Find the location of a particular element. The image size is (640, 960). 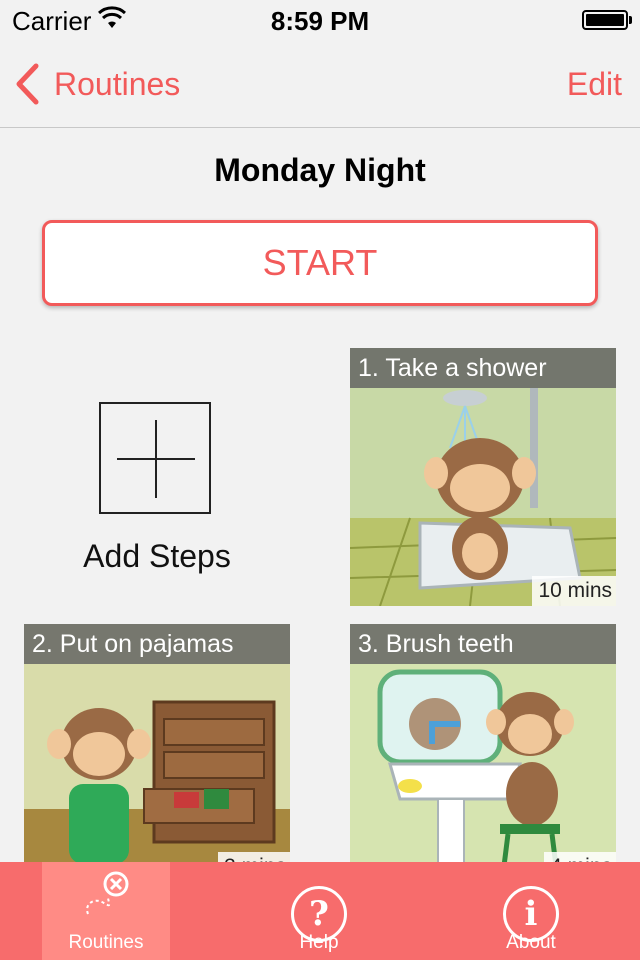

edit-button: Edit is located at coordinates (594, 84).